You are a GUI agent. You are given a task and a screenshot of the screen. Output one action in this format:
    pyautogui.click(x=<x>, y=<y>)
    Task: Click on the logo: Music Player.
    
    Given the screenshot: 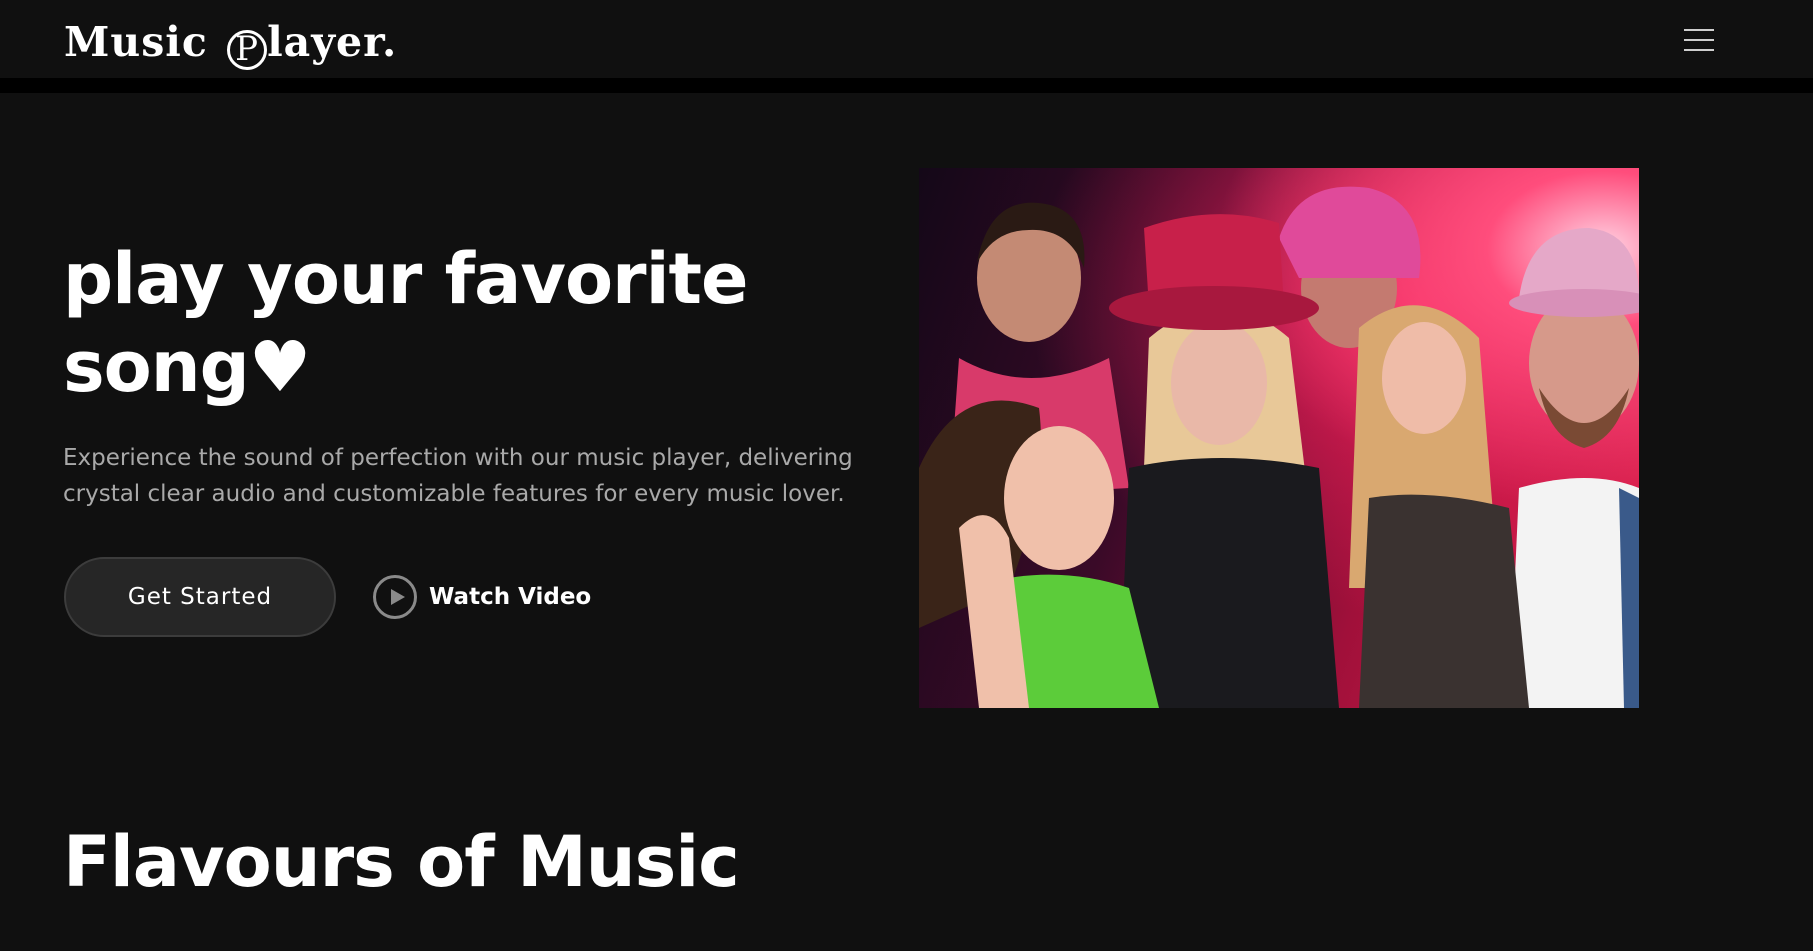 What is the action you would take?
    pyautogui.click(x=230, y=42)
    